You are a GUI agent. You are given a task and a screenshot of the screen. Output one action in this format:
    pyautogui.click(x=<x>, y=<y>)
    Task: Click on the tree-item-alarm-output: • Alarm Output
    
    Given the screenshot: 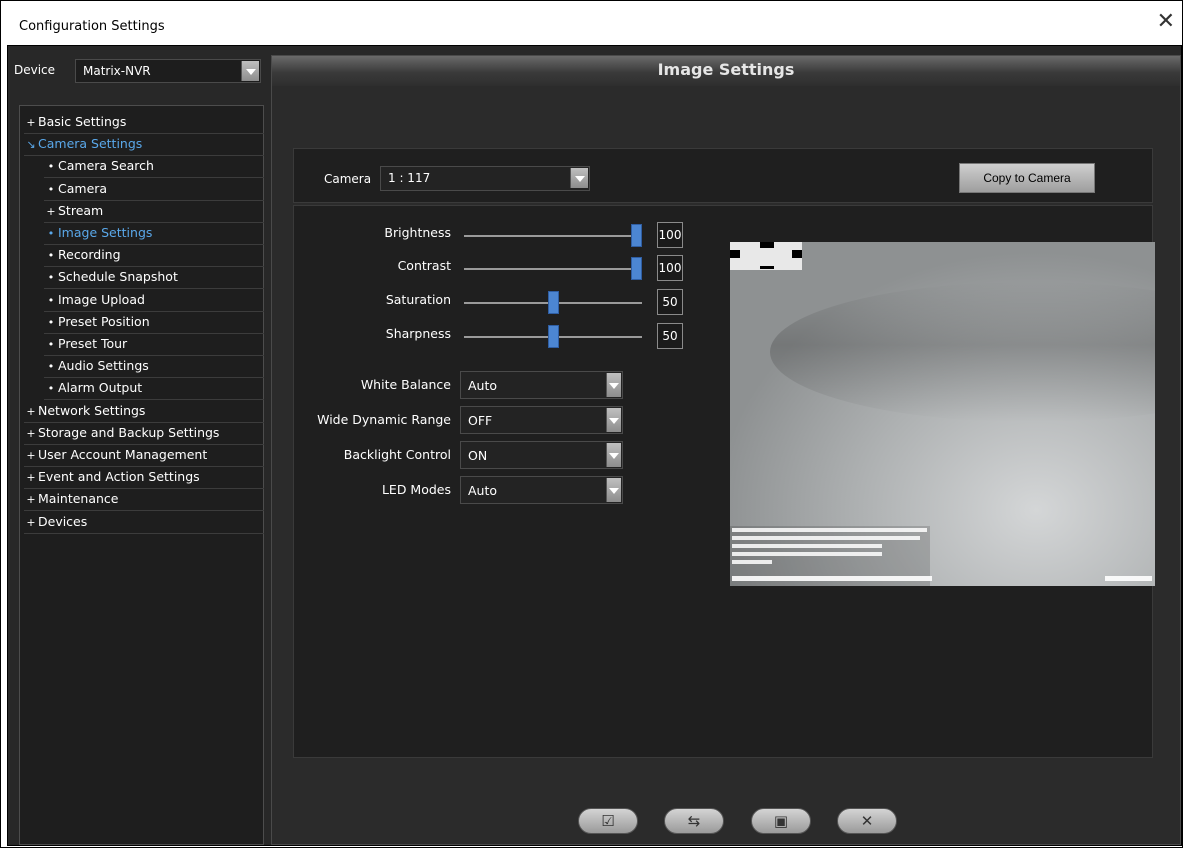 What is the action you would take?
    pyautogui.click(x=154, y=389)
    